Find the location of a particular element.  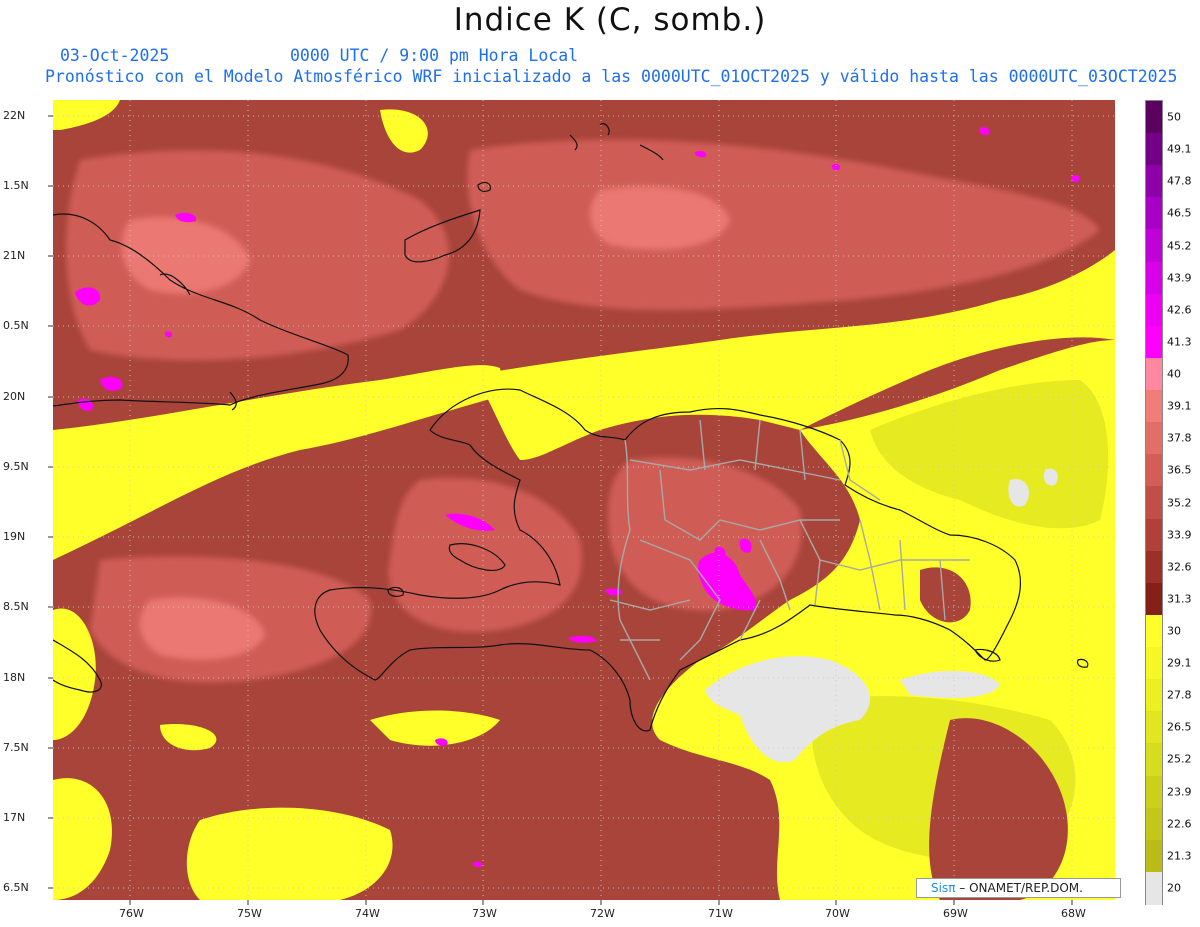

lat-label: 9.5N is located at coordinates (16, 466).